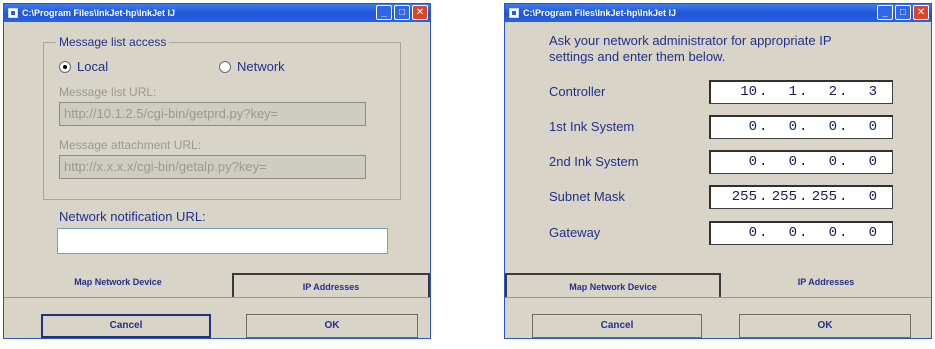 The width and height of the screenshot is (935, 349). What do you see at coordinates (92, 66) in the screenshot?
I see `radio-local-label: Local` at bounding box center [92, 66].